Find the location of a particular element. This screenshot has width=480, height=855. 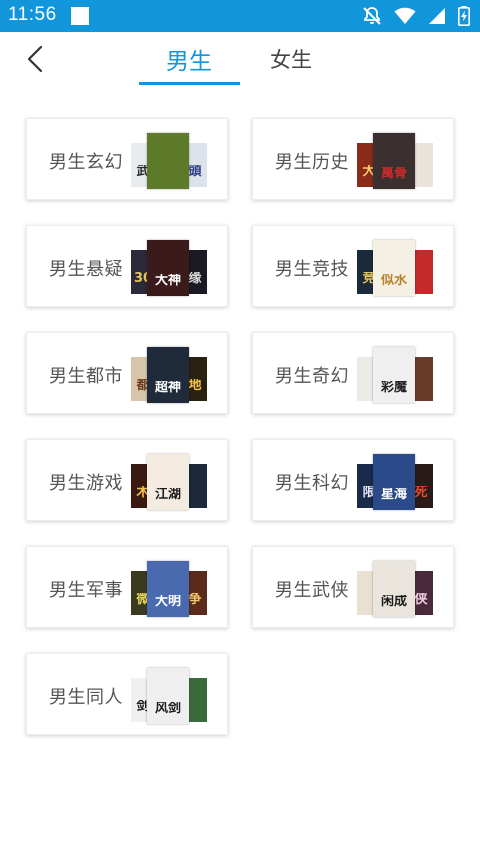

book-cover-title: 江湖 is located at coordinates (167, 494).